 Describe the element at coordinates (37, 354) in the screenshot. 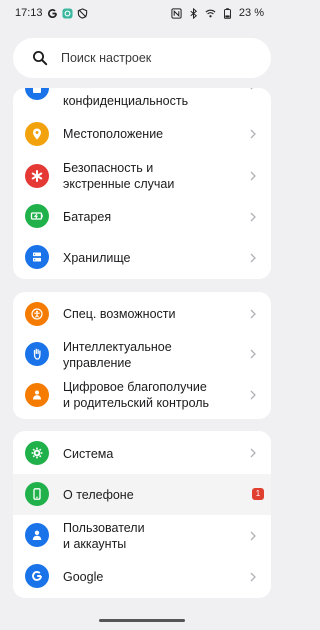

I see `hand-icon` at that location.